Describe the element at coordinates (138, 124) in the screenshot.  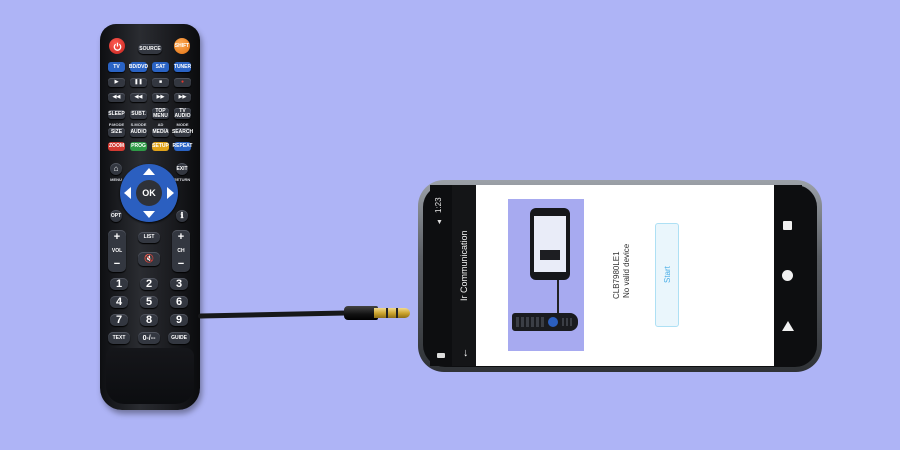
I see `smode-label: S.MODE` at that location.